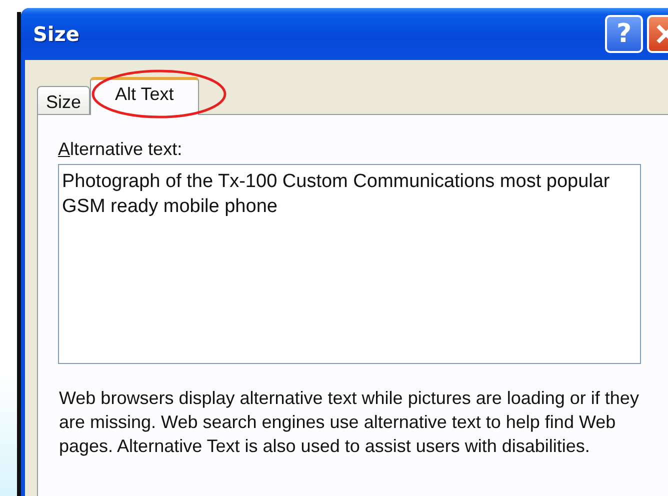 The width and height of the screenshot is (668, 496). Describe the element at coordinates (56, 34) in the screenshot. I see `window-title: Size` at that location.